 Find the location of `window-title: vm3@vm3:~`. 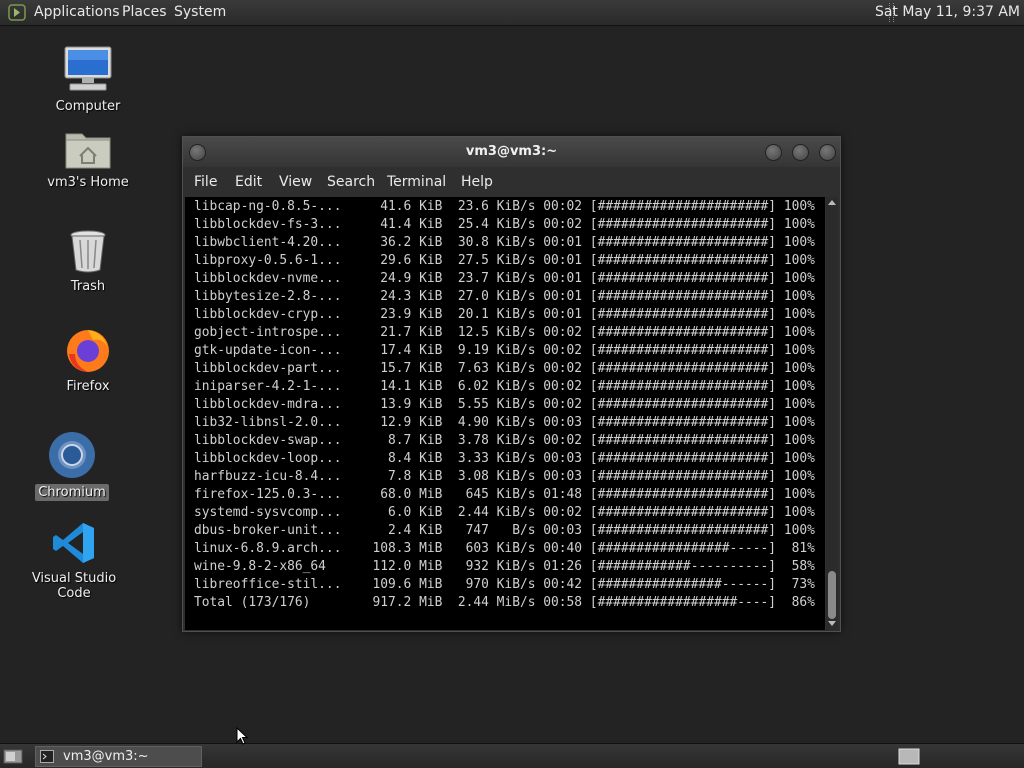

window-title: vm3@vm3:~ is located at coordinates (511, 151).